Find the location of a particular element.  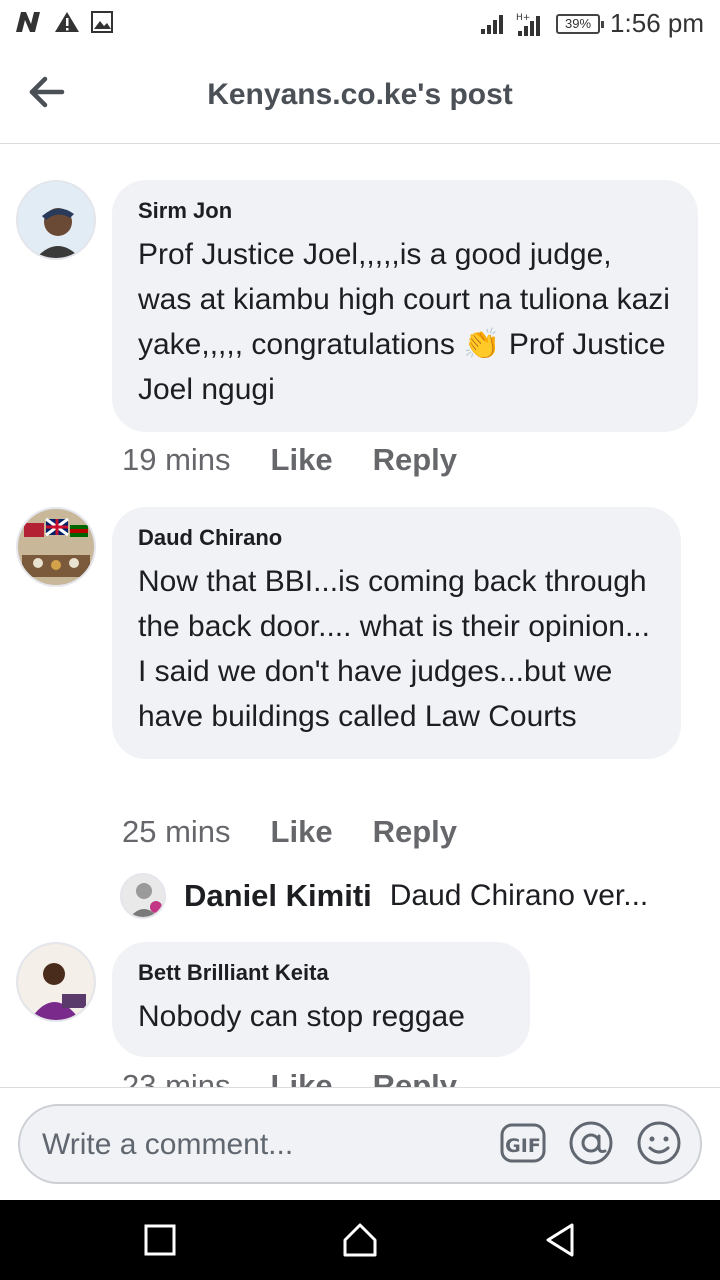

comment-input: Write a comment... GIF is located at coordinates (360, 1144).